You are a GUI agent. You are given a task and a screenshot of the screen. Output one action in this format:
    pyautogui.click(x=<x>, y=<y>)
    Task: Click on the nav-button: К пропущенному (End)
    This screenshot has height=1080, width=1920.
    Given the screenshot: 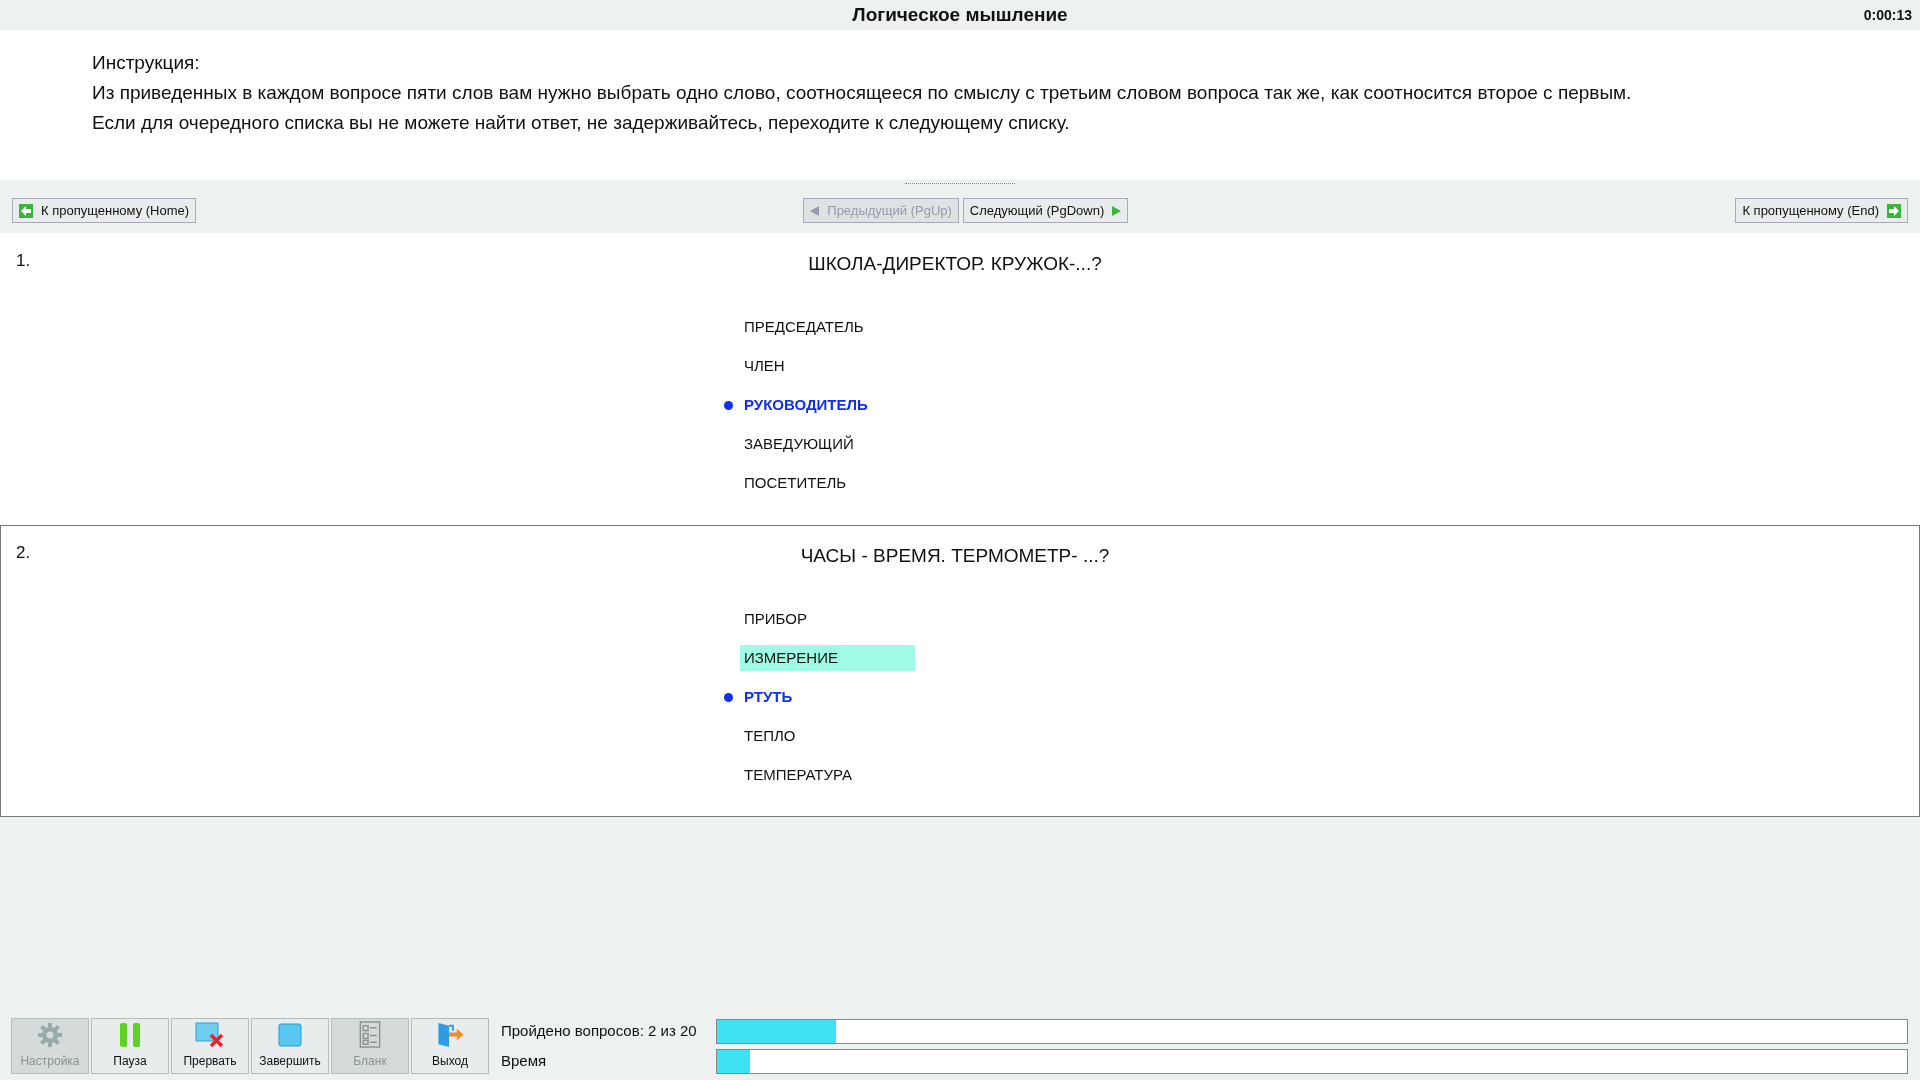 What is the action you would take?
    pyautogui.click(x=1821, y=210)
    